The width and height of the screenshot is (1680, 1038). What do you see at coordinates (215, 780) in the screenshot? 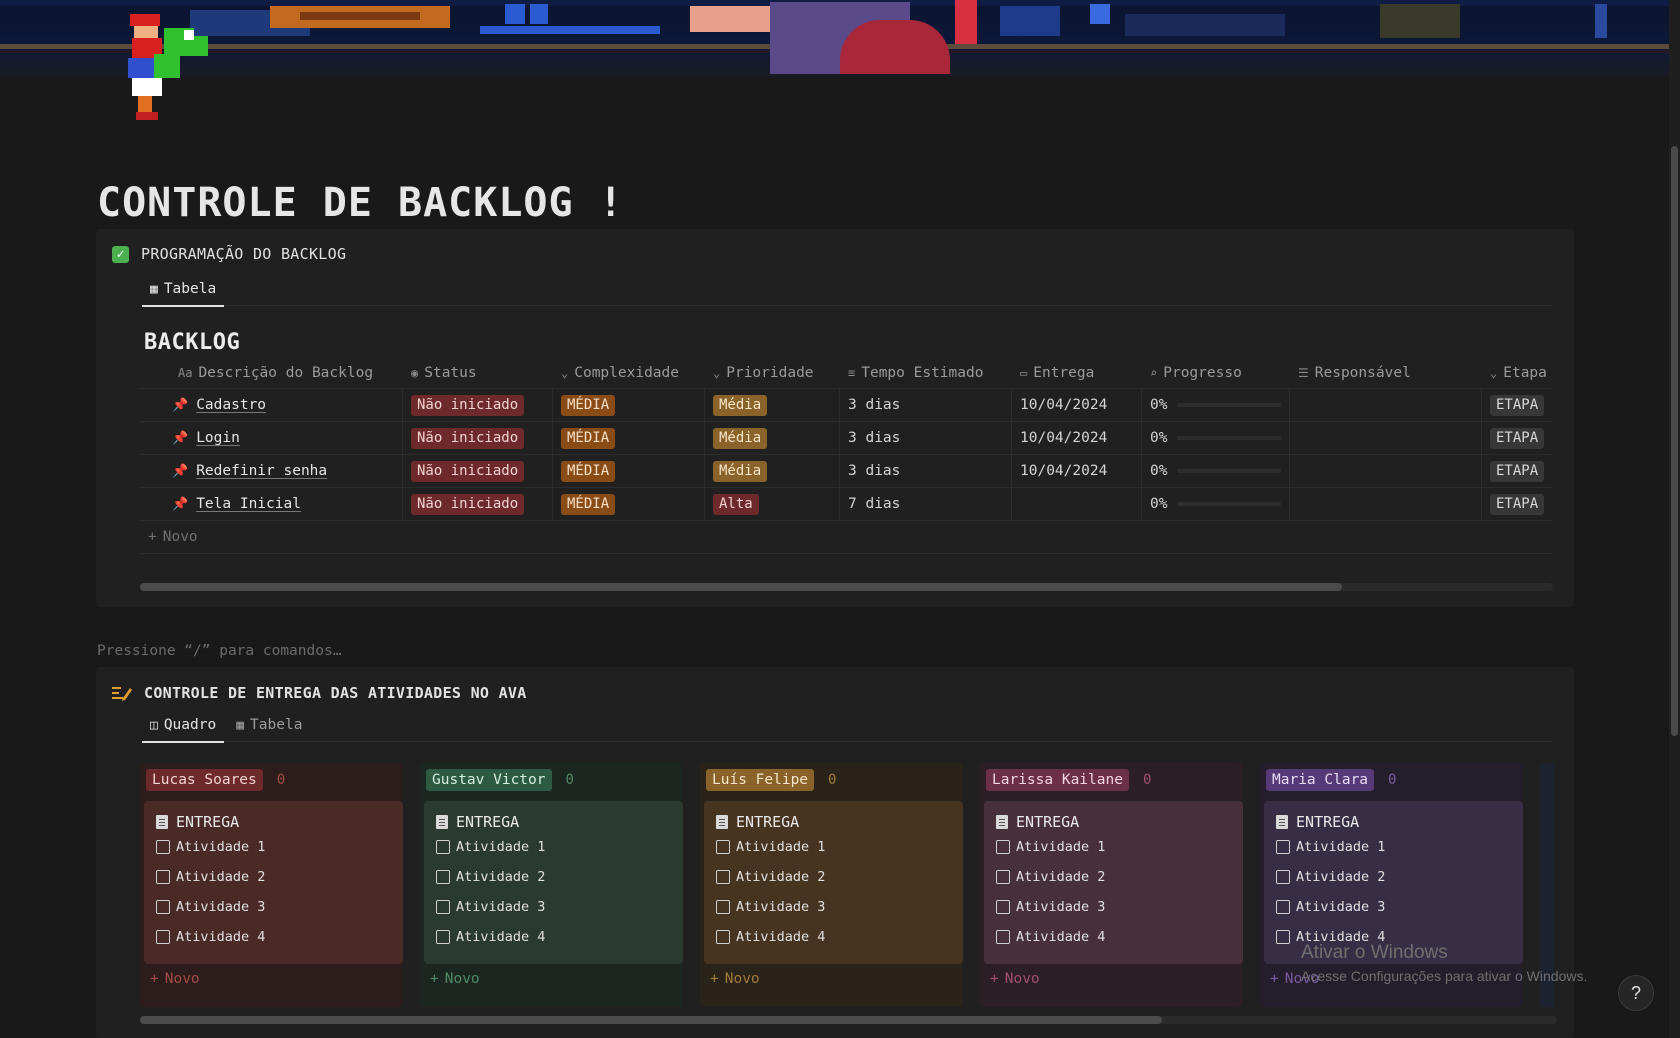
I see `column-header: Lucas Soares 0` at bounding box center [215, 780].